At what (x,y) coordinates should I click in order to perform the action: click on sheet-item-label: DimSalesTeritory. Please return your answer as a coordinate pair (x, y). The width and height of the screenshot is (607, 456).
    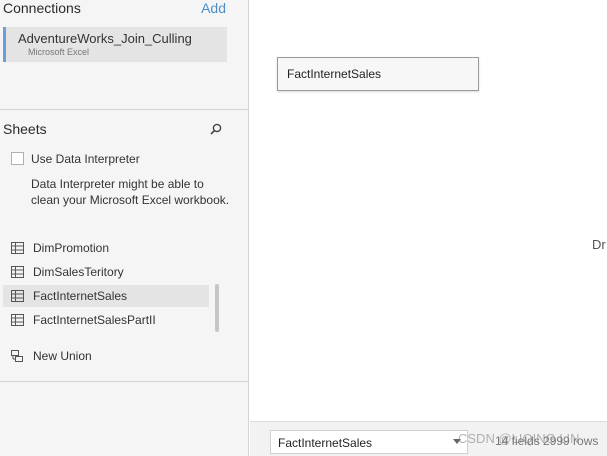
    Looking at the image, I should click on (78, 272).